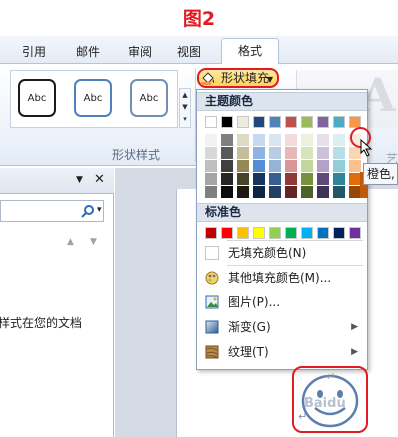 Image resolution: width=398 pixels, height=437 pixels. What do you see at coordinates (282, 327) in the screenshot?
I see `gradient-fill-menu-item: 渐变(G) ▶` at bounding box center [282, 327].